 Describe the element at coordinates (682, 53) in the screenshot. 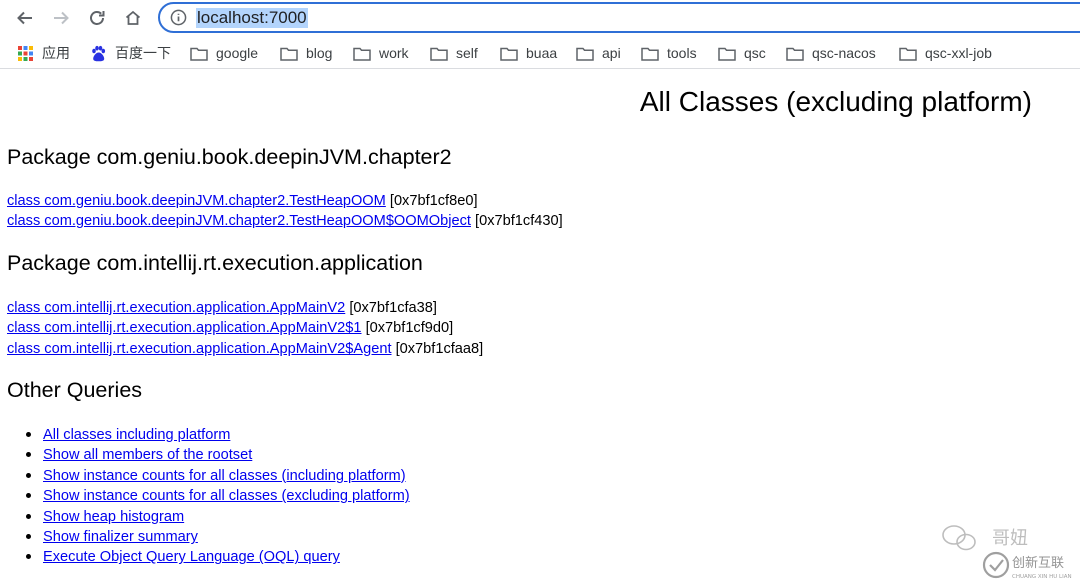

I see `bookmark-label: tools` at that location.